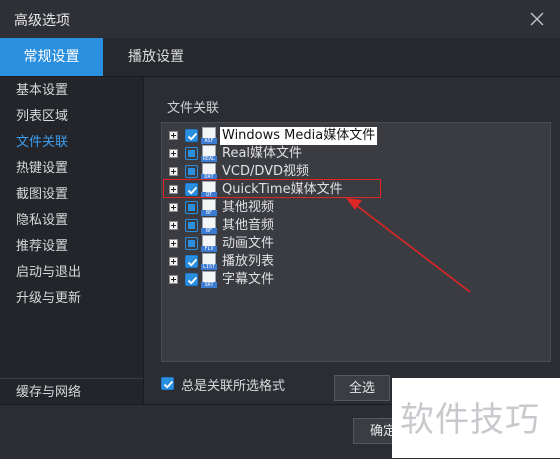 The image size is (560, 459). What do you see at coordinates (233, 386) in the screenshot?
I see `always-associate-label: 总是关联所选格式` at bounding box center [233, 386].